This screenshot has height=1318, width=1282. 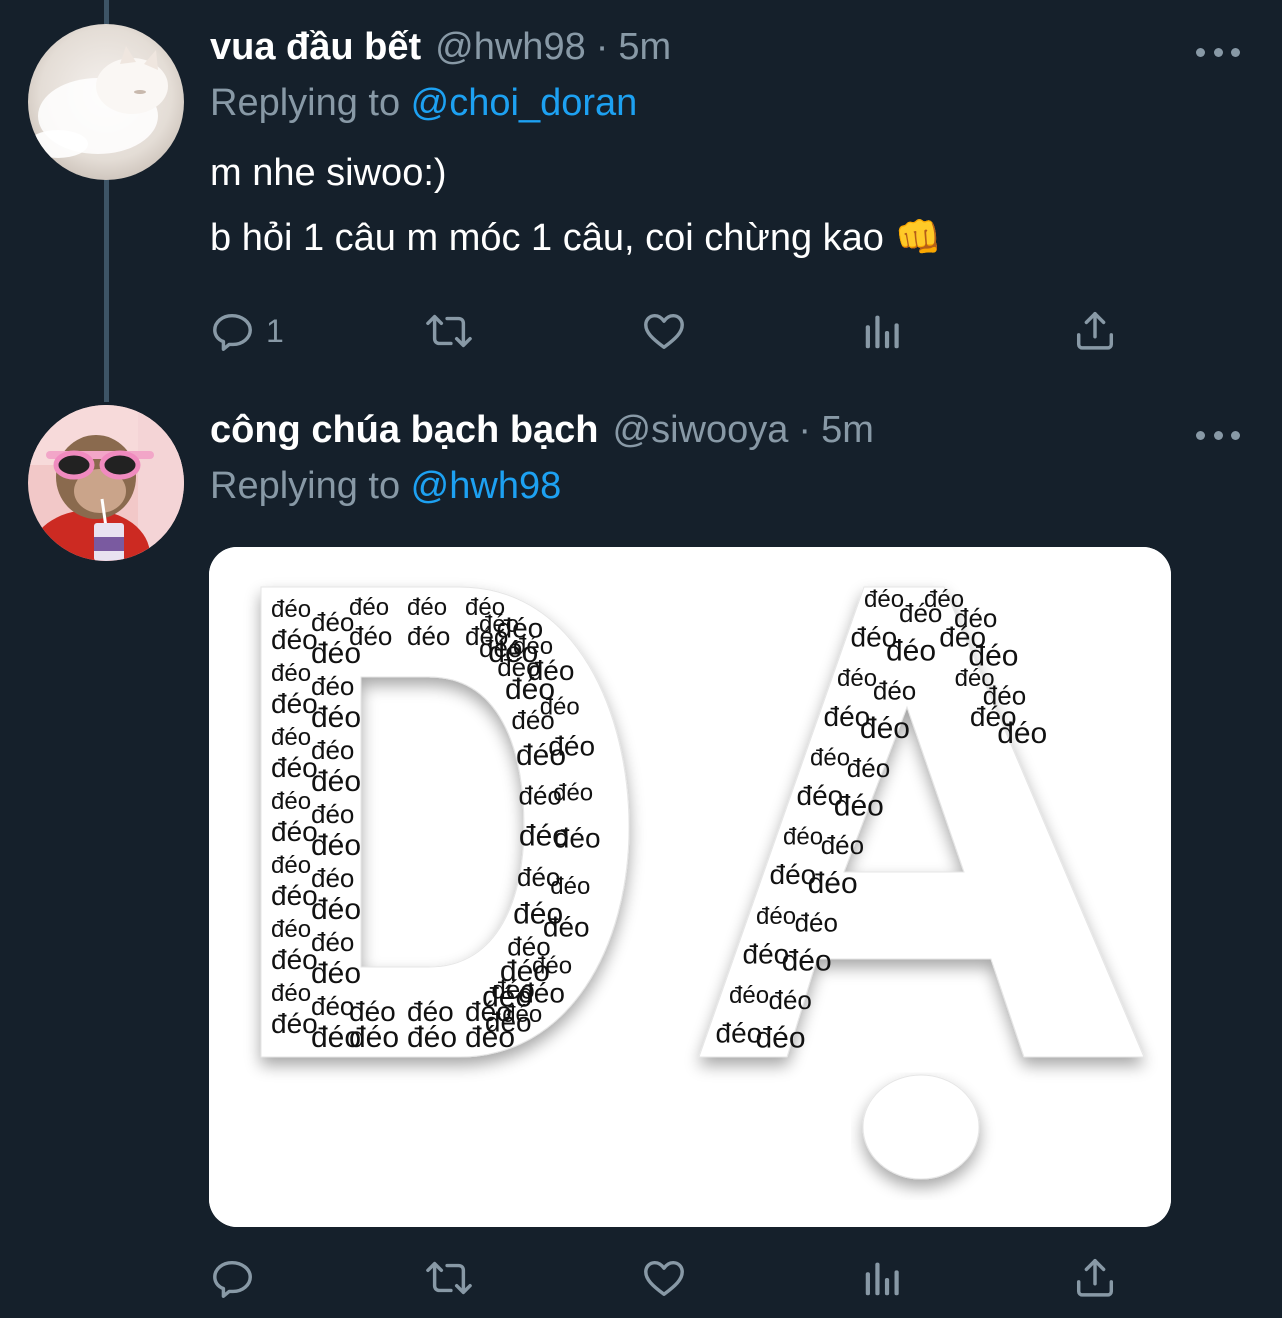 I want to click on user-handle: @hwh98, so click(x=510, y=47).